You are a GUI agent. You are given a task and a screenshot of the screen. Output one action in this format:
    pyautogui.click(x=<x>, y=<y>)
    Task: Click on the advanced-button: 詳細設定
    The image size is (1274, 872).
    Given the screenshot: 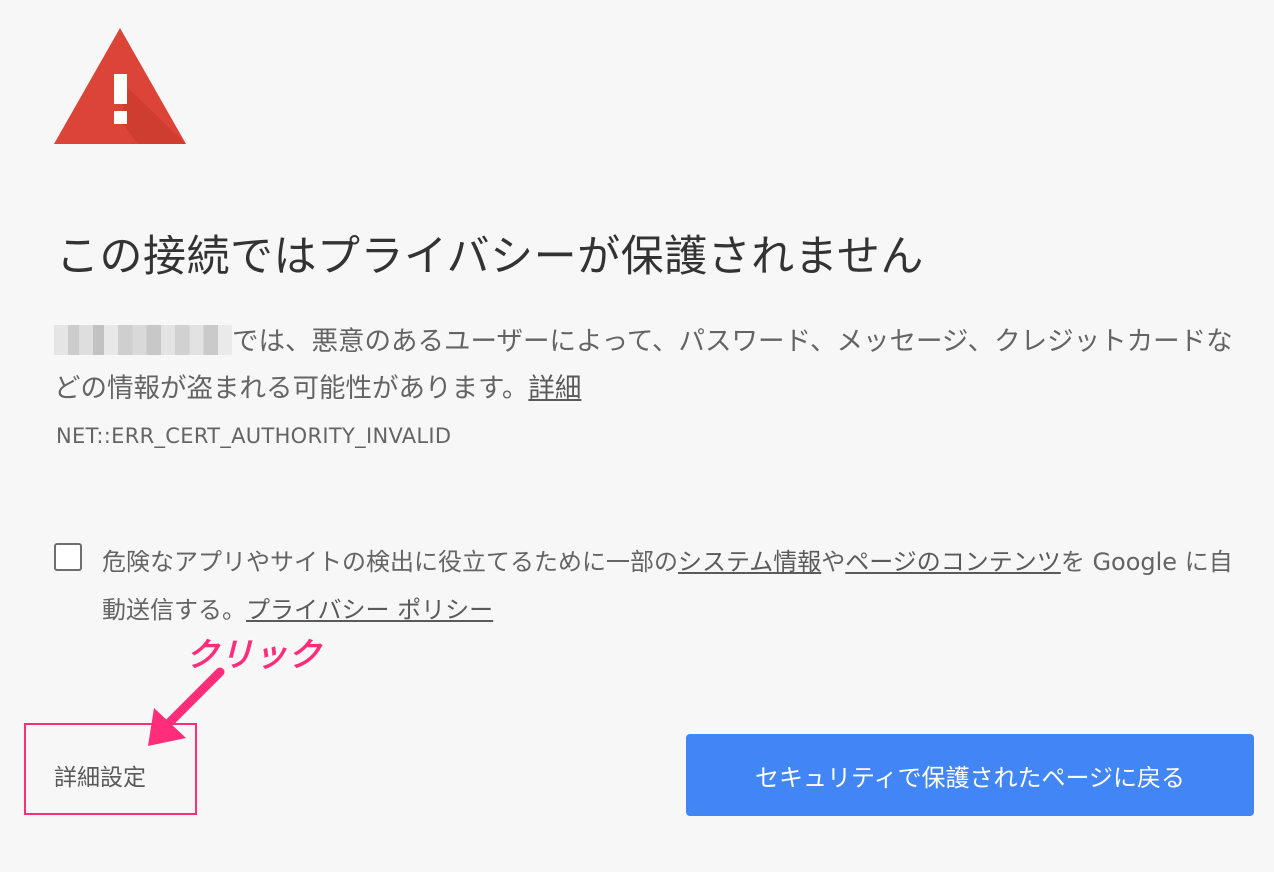 What is the action you would take?
    pyautogui.click(x=100, y=775)
    